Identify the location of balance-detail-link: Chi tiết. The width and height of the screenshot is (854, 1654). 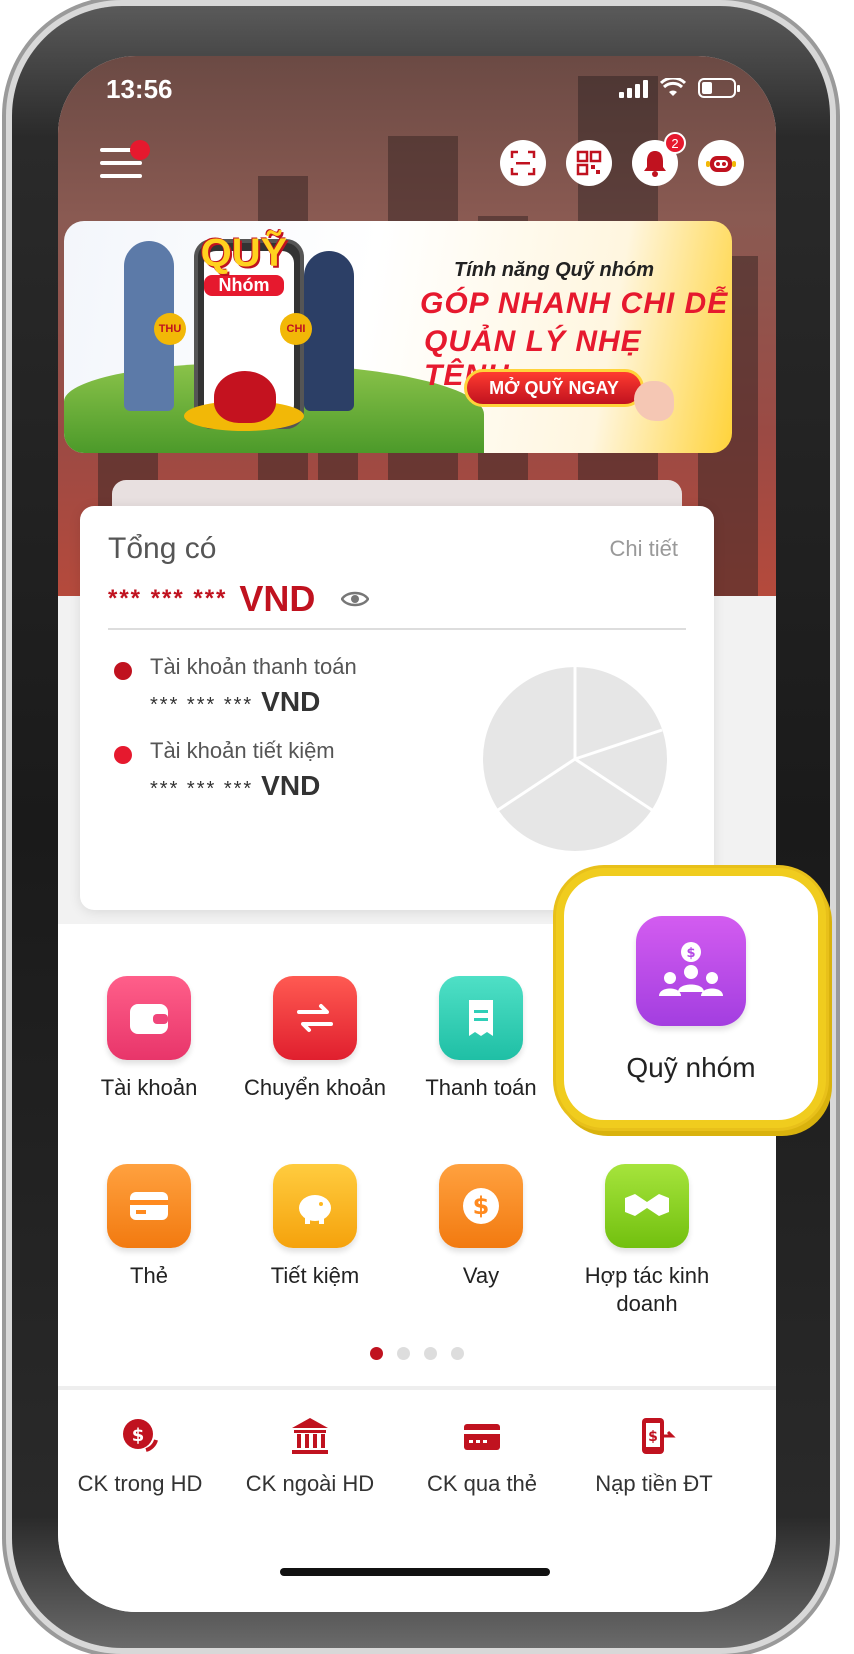
(644, 549).